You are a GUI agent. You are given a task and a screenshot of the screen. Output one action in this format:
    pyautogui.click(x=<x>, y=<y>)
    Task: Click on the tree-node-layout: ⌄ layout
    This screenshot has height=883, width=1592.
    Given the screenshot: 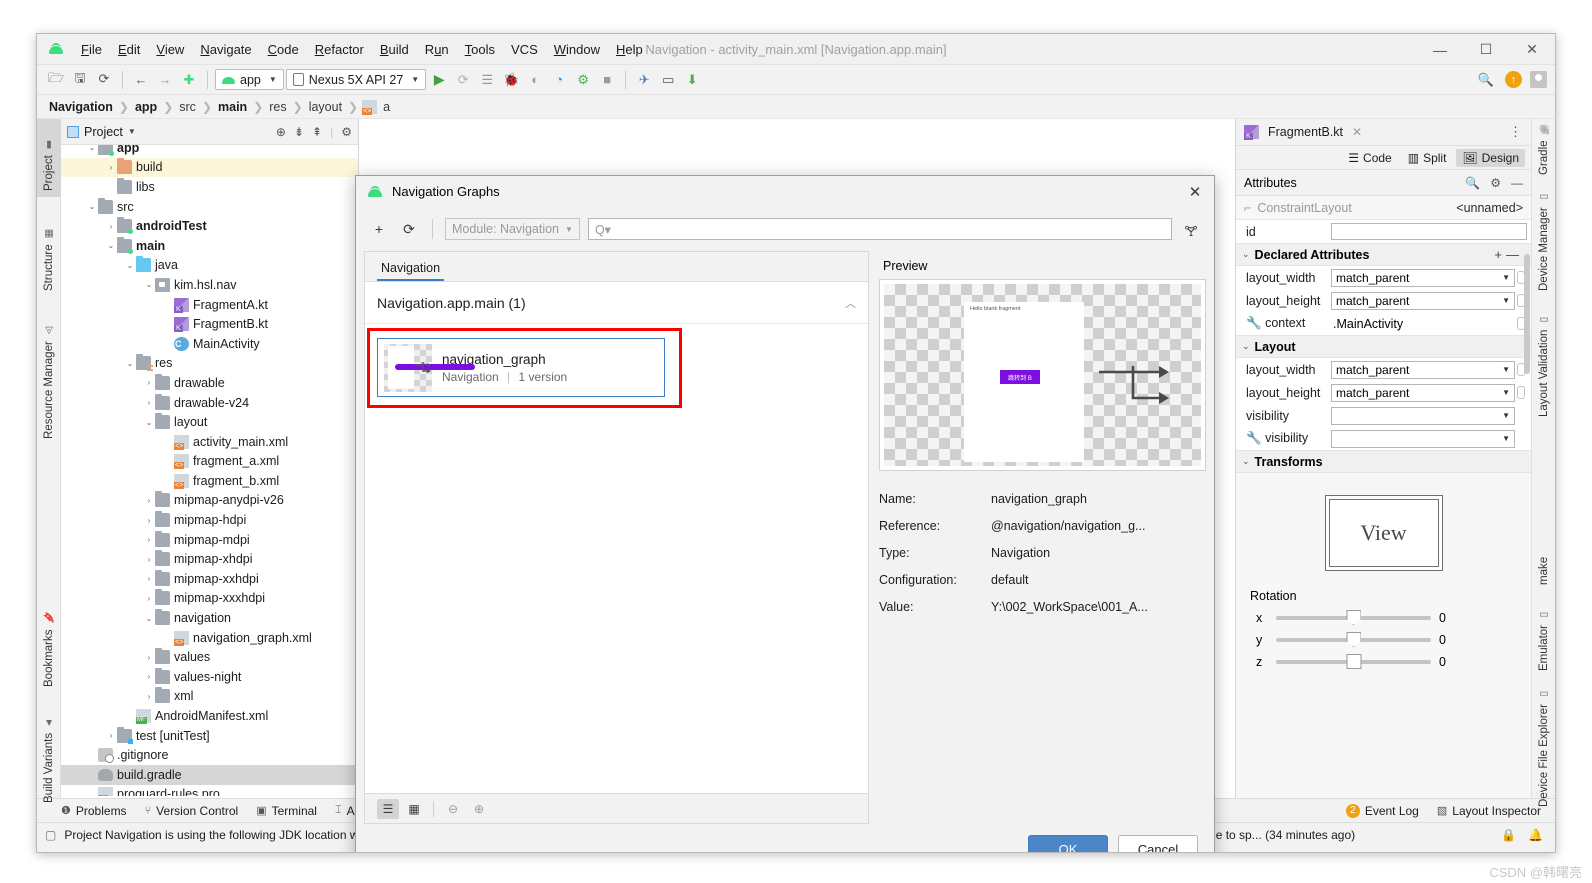 What is the action you would take?
    pyautogui.click(x=209, y=422)
    